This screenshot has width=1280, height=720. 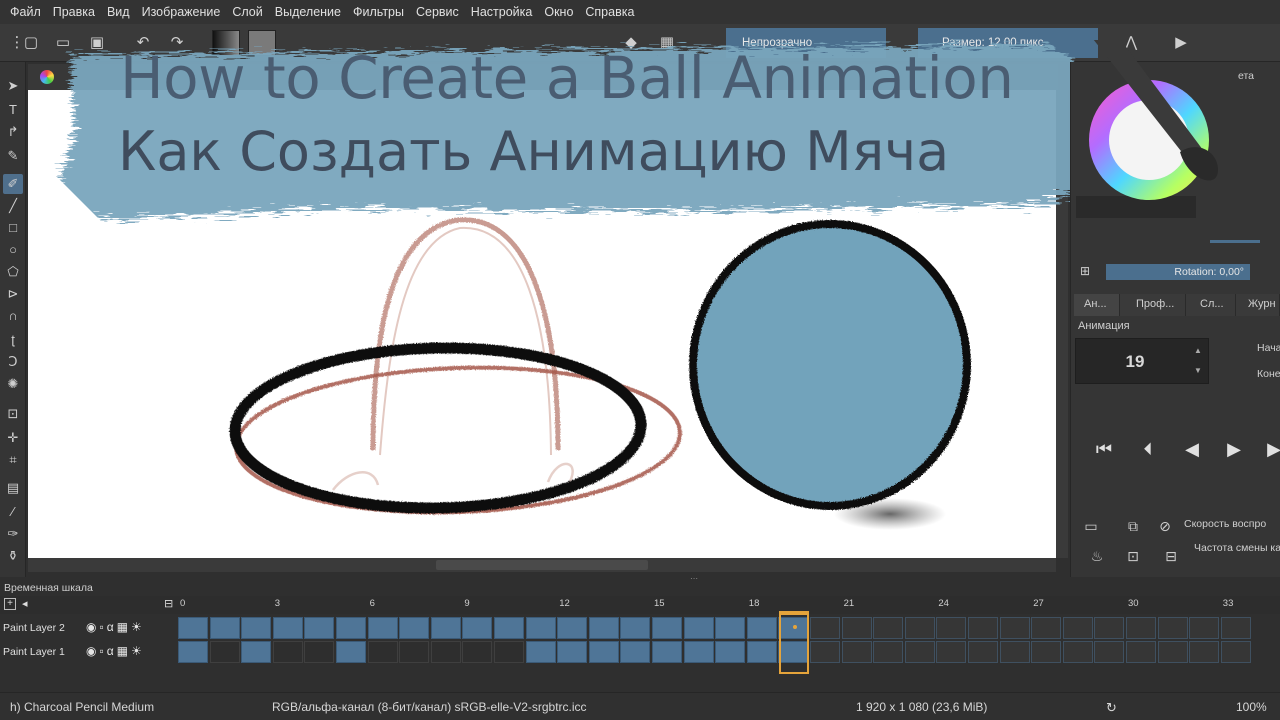 I want to click on menu-filters: Фильтры, so click(x=378, y=12).